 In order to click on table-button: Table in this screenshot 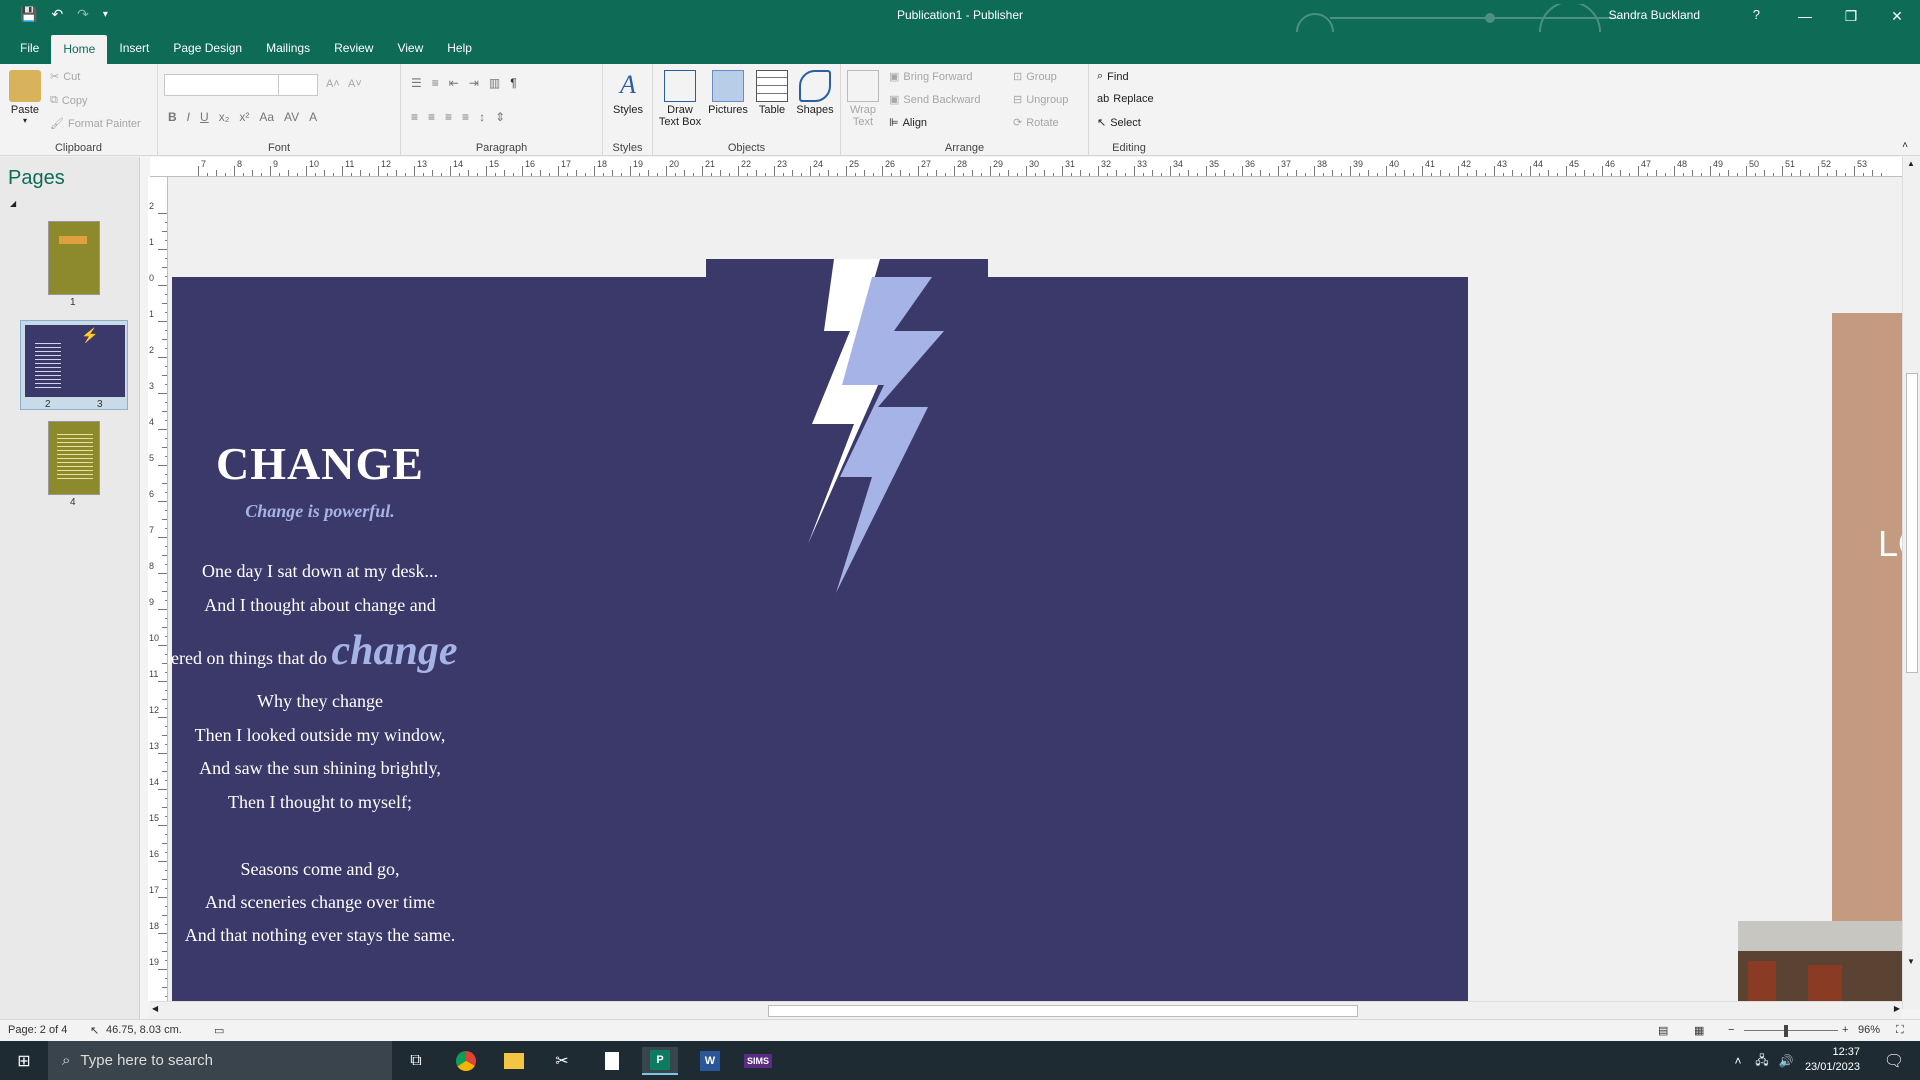, I will do `click(772, 93)`.